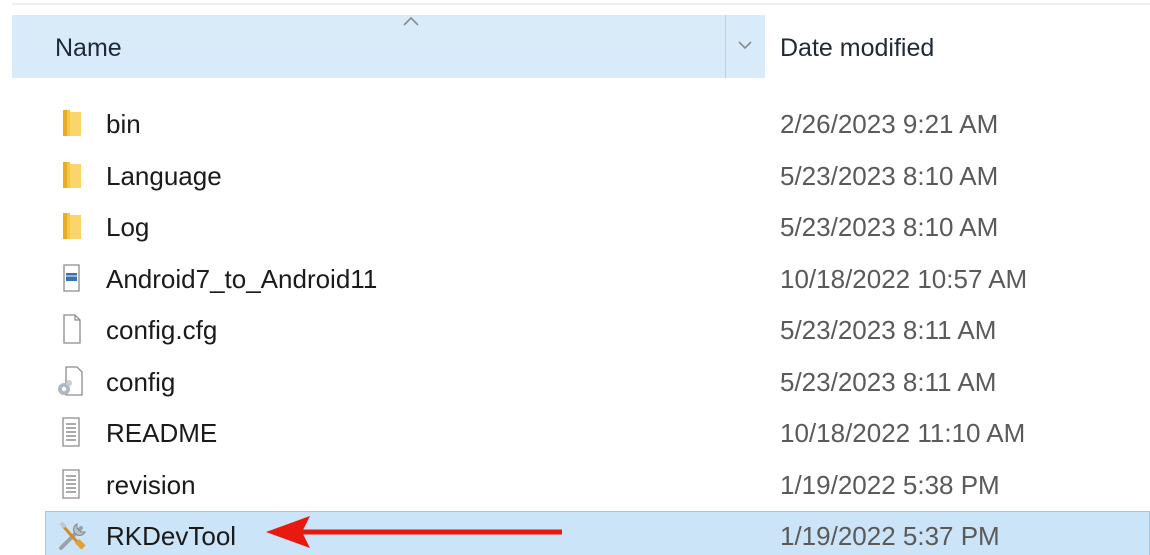  Describe the element at coordinates (575, 226) in the screenshot. I see `file-row: Log 5/23/2023 8:10 AM` at that location.